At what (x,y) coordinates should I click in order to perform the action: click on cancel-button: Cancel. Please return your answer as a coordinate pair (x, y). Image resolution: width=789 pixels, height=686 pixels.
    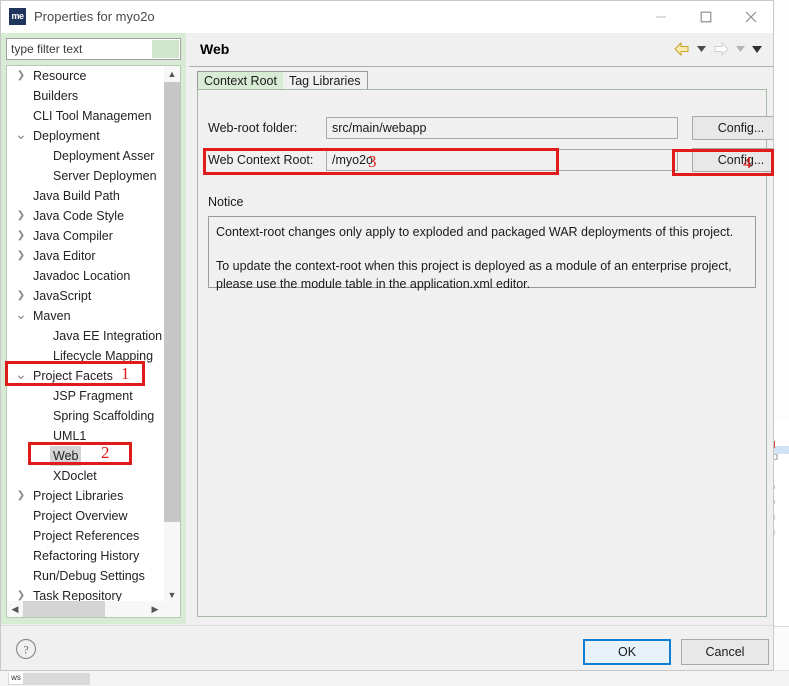
    Looking at the image, I should click on (725, 652).